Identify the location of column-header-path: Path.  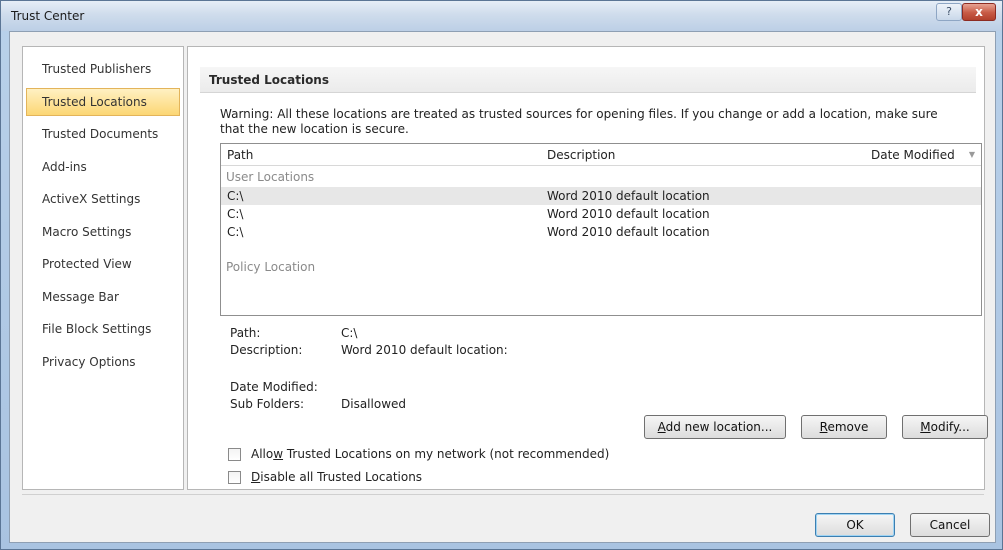
(240, 155).